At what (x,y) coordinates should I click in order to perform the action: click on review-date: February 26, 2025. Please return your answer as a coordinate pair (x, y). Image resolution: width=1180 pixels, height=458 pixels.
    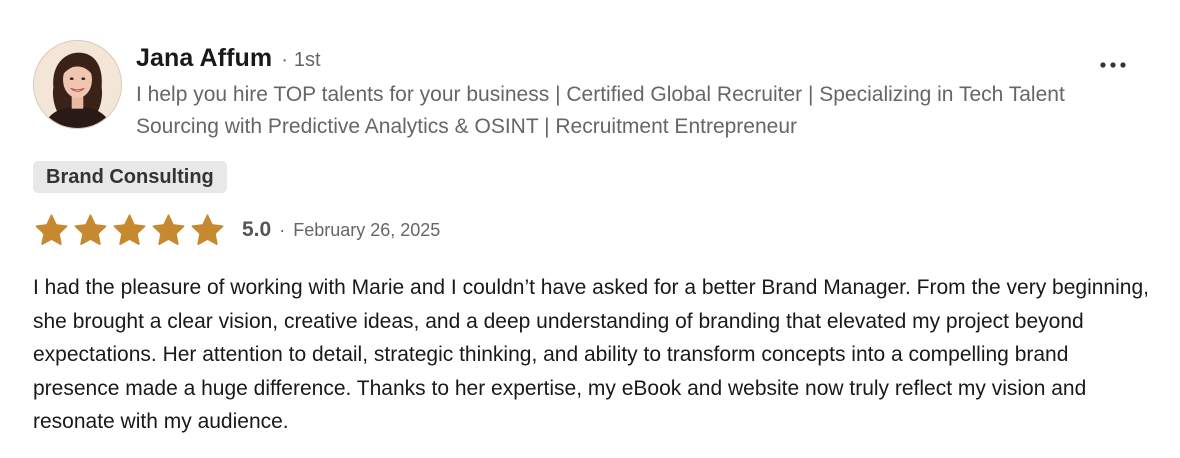
    Looking at the image, I should click on (367, 229).